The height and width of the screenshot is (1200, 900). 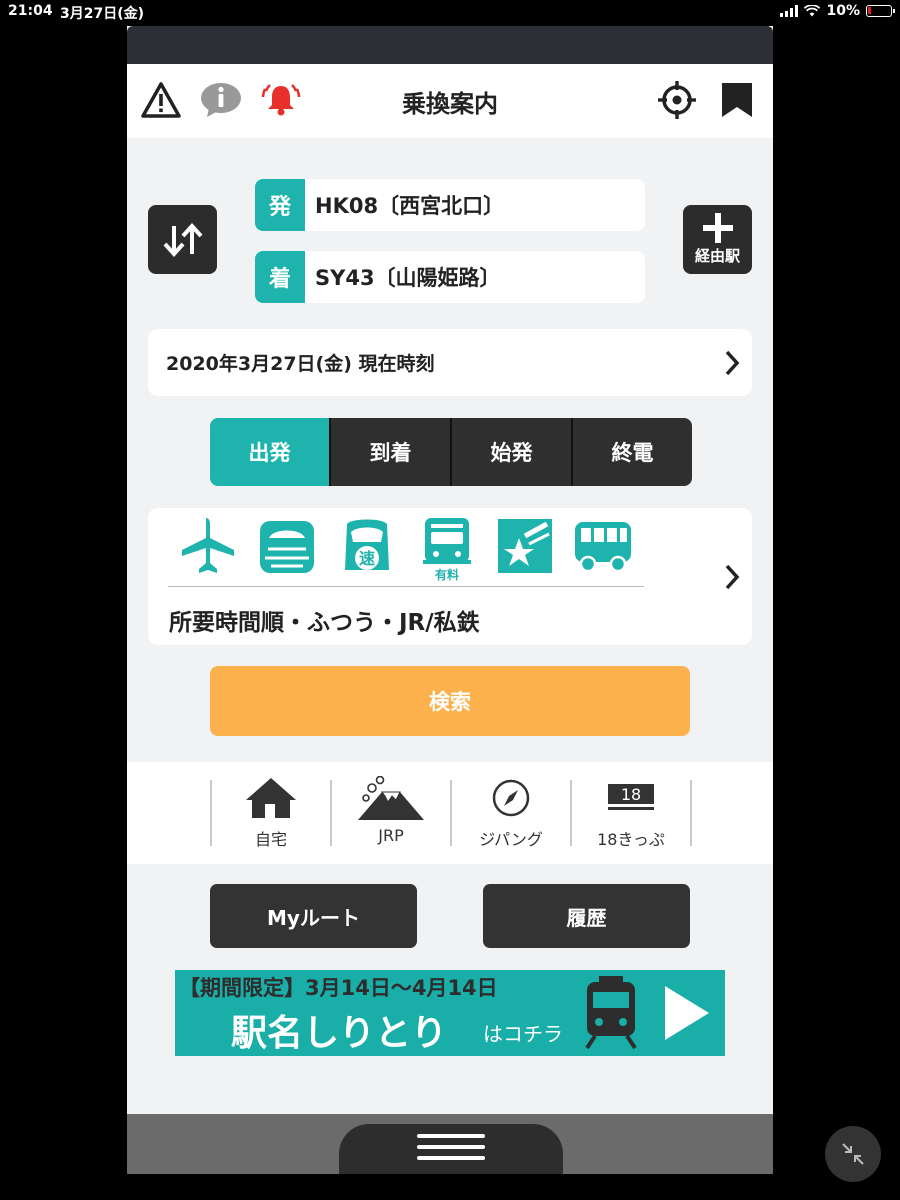 What do you see at coordinates (812, 11) in the screenshot?
I see `wifi-icon` at bounding box center [812, 11].